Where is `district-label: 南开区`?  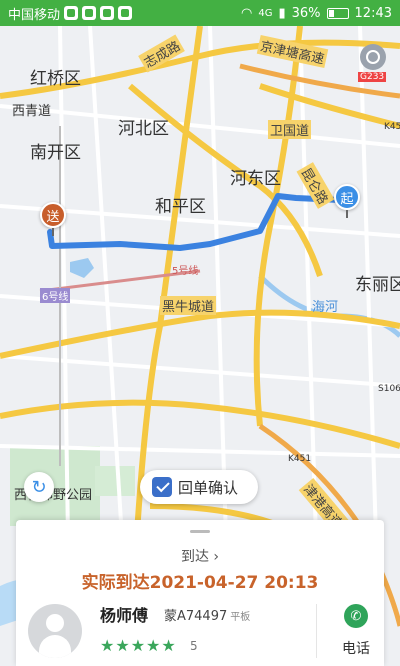 district-label: 南开区 is located at coordinates (55, 153).